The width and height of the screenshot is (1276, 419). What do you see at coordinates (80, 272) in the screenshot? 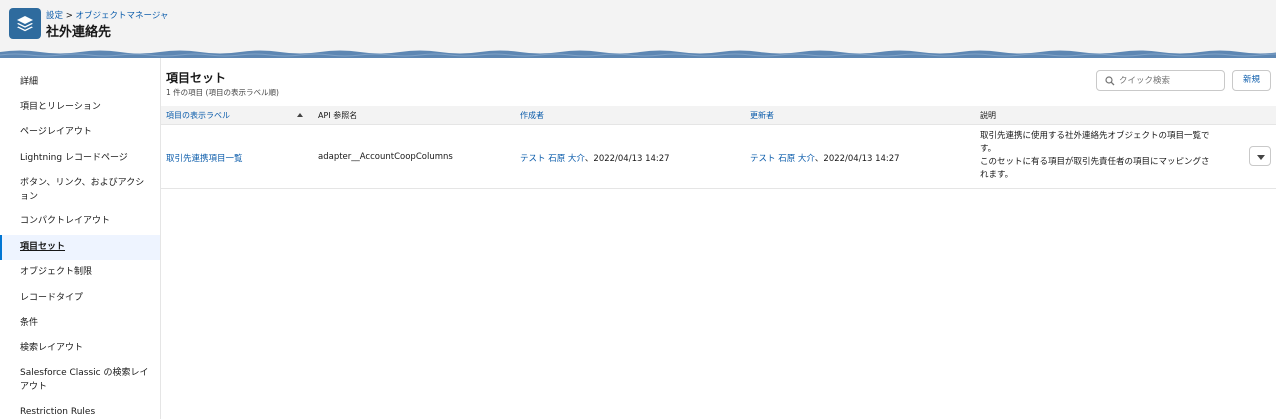
I see `sidebar-item-object-limits: オブジェクト制限` at bounding box center [80, 272].